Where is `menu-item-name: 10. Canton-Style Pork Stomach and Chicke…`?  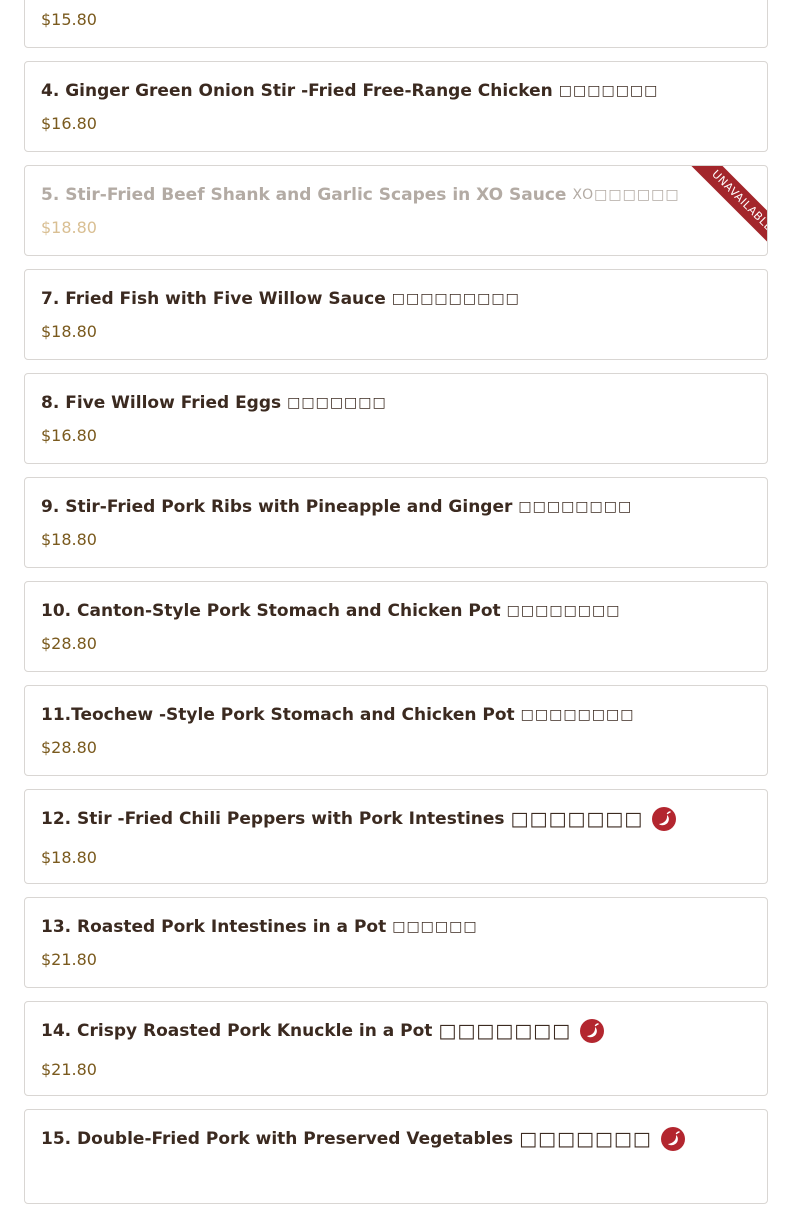 menu-item-name: 10. Canton-Style Pork Stomach and Chicke… is located at coordinates (271, 611).